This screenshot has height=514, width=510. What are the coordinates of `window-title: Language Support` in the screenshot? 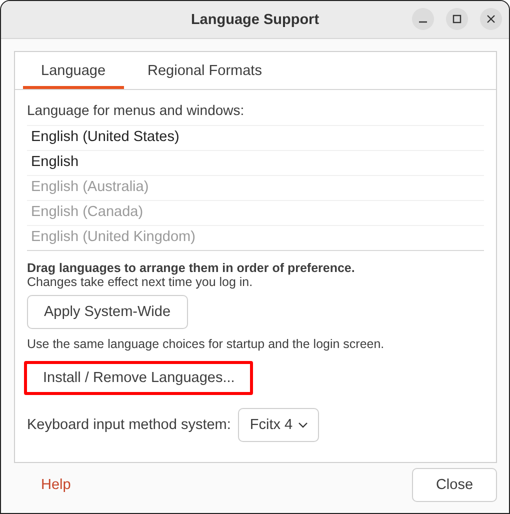 It's located at (255, 20).